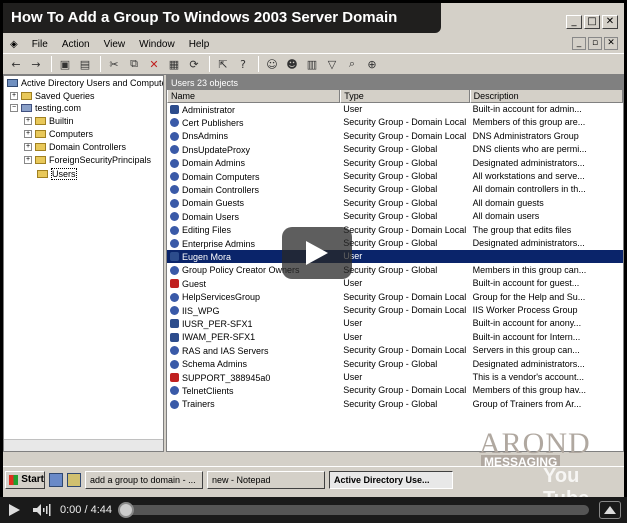 This screenshot has width=627, height=523. What do you see at coordinates (254, 96) in the screenshot?
I see `column-header-name: Name` at bounding box center [254, 96].